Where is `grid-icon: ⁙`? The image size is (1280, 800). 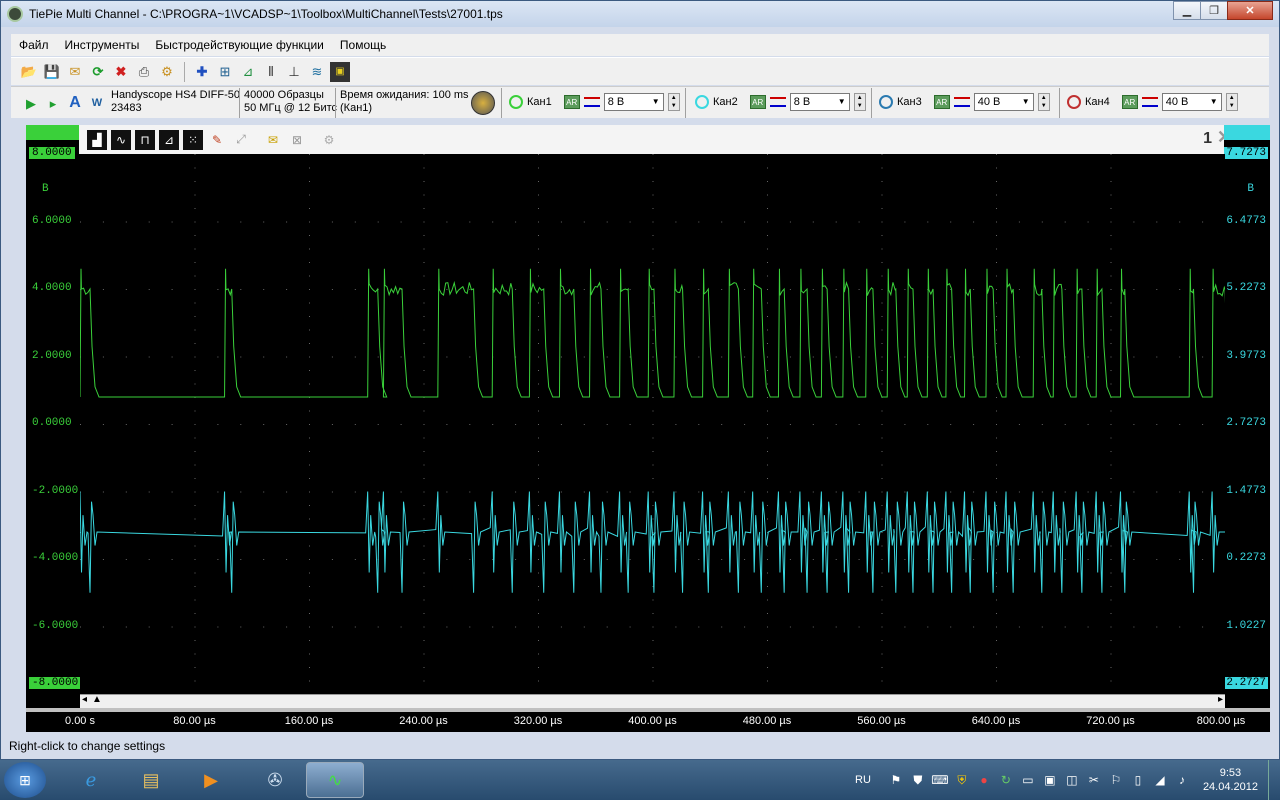 grid-icon: ⁙ is located at coordinates (193, 139).